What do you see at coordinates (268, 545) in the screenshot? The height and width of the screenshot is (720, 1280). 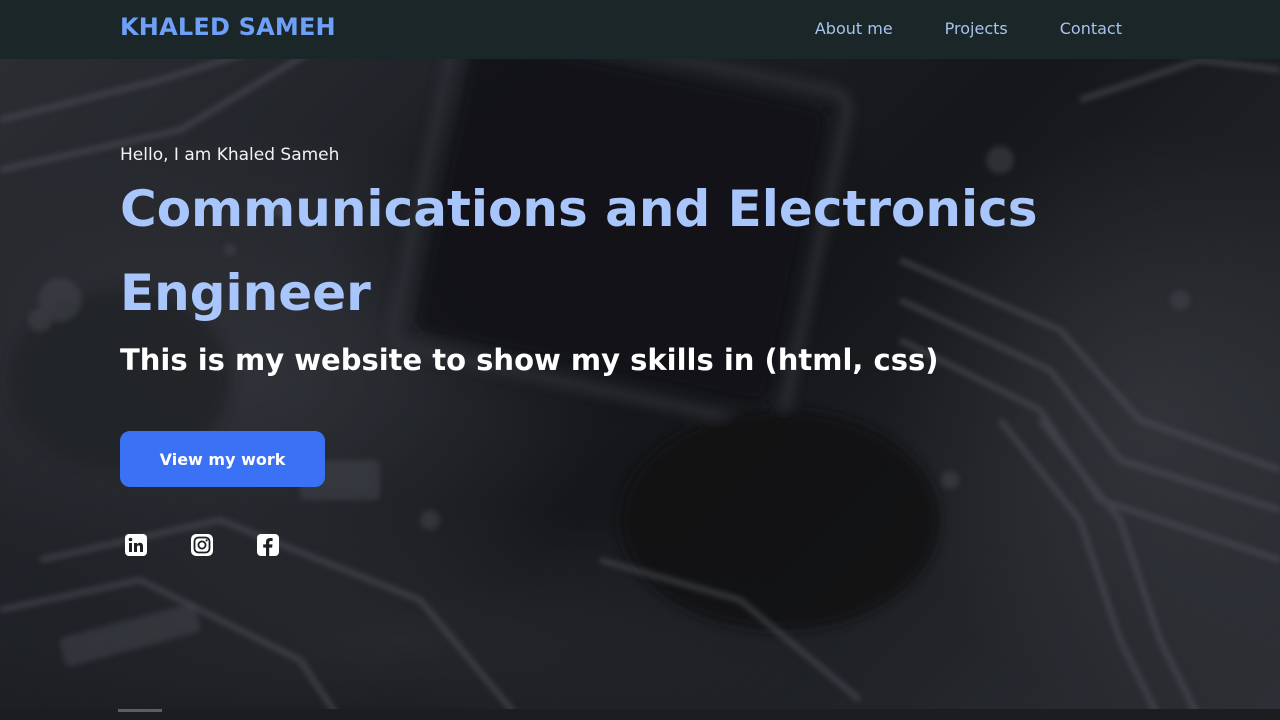 I see `facebook-icon` at bounding box center [268, 545].